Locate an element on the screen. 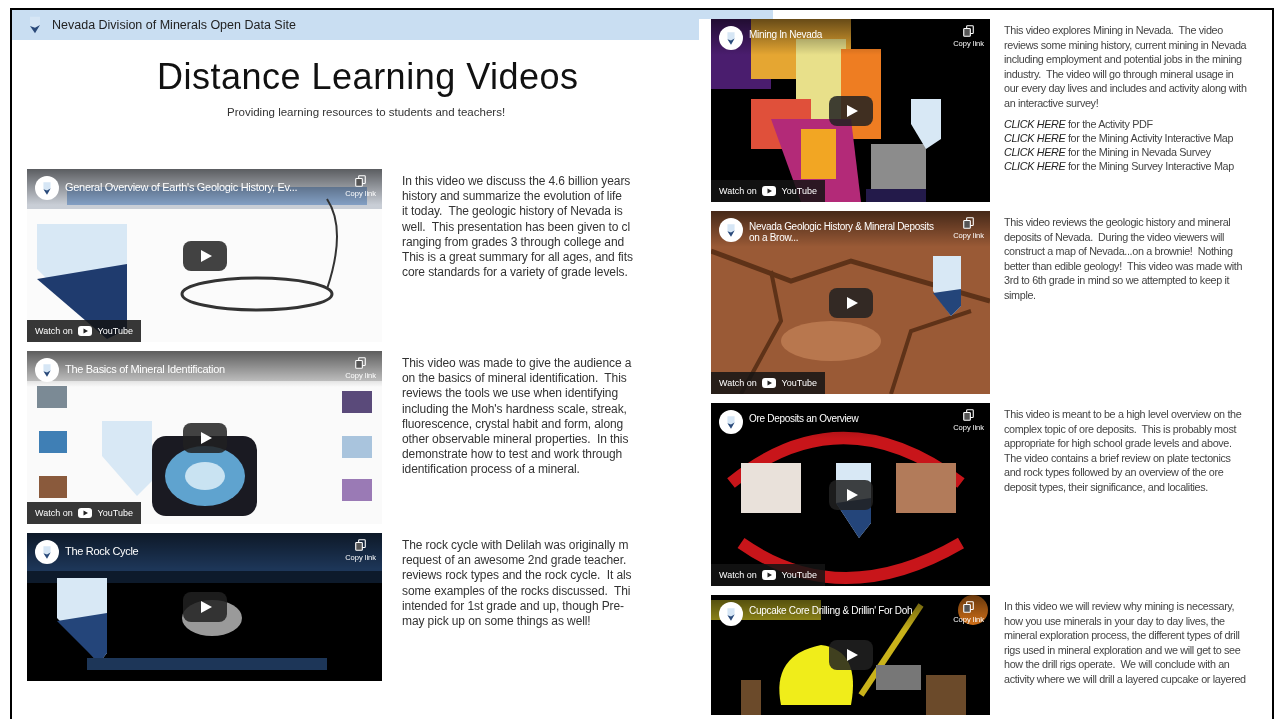 This screenshot has width=1277, height=719. link-description: for the Activity PDF is located at coordinates (1109, 123).